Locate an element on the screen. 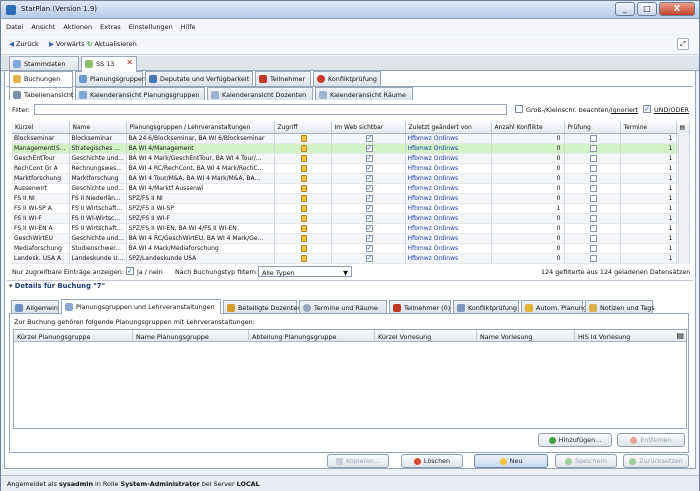 Image resolution: width=700 pixels, height=491 pixels. menu-hilfe: Hilfe is located at coordinates (187, 25).